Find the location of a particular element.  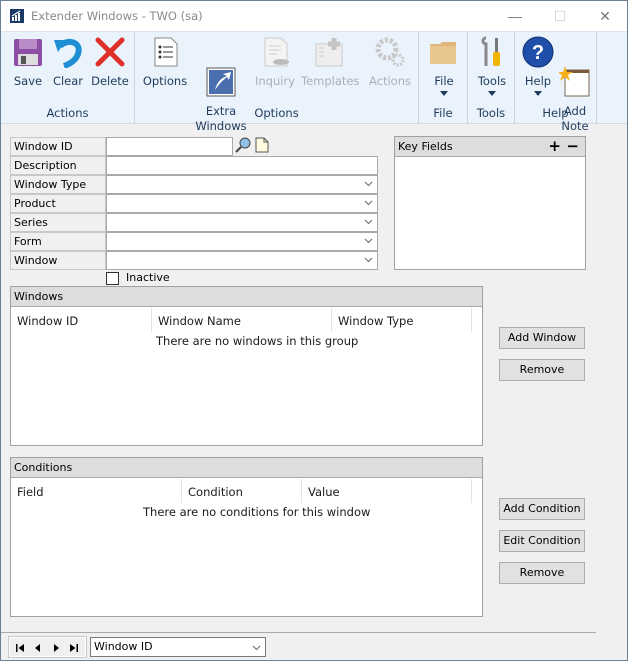

ribbon-group-file: File File is located at coordinates (443, 78).